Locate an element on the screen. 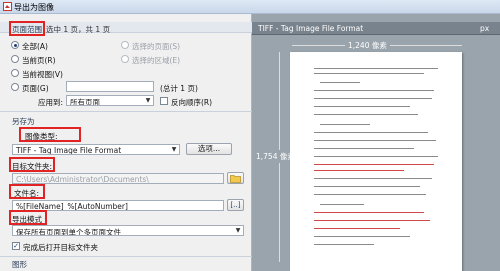 This screenshot has width=500, height=271. browse-folder-button is located at coordinates (235, 178).